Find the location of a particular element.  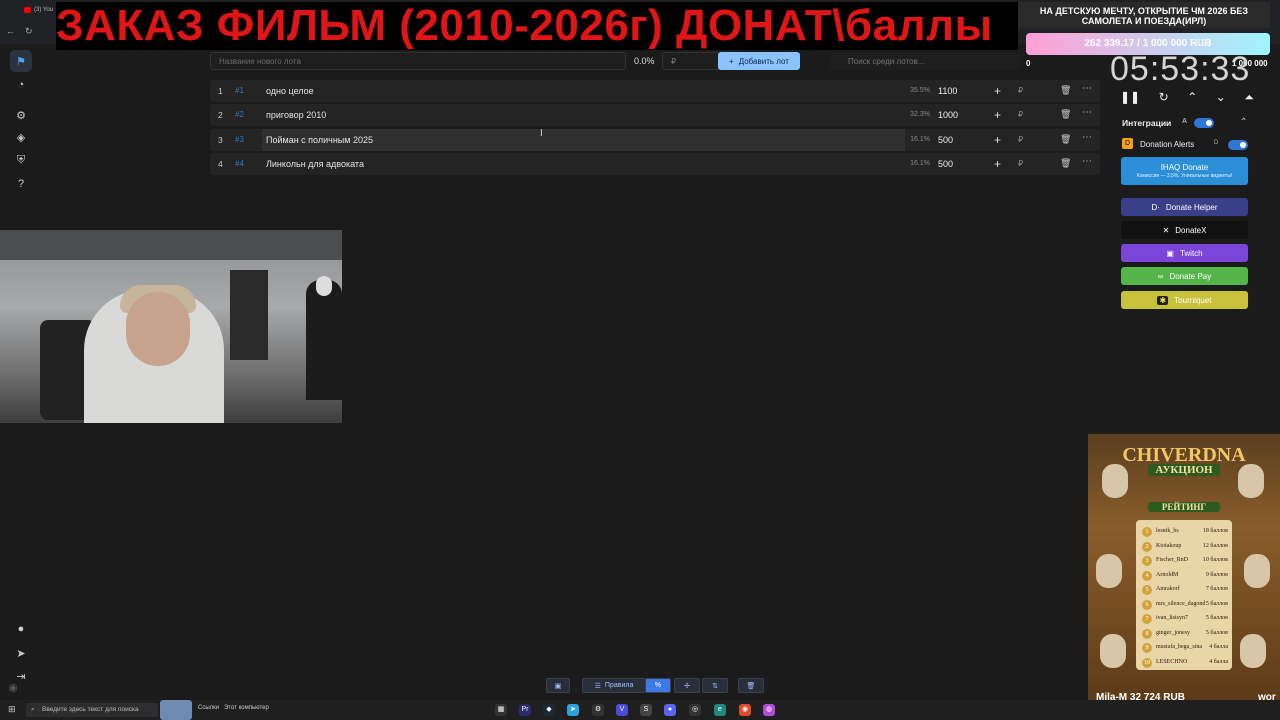

shuffle-icon: ✢ is located at coordinates (687, 685).